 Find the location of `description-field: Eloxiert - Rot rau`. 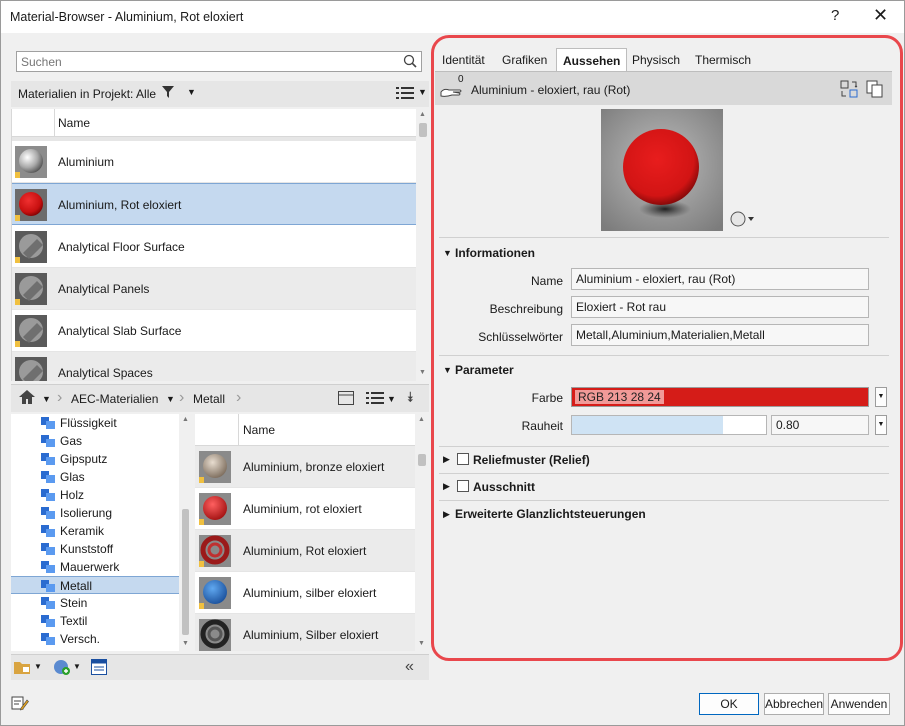

description-field: Eloxiert - Rot rau is located at coordinates (720, 307).